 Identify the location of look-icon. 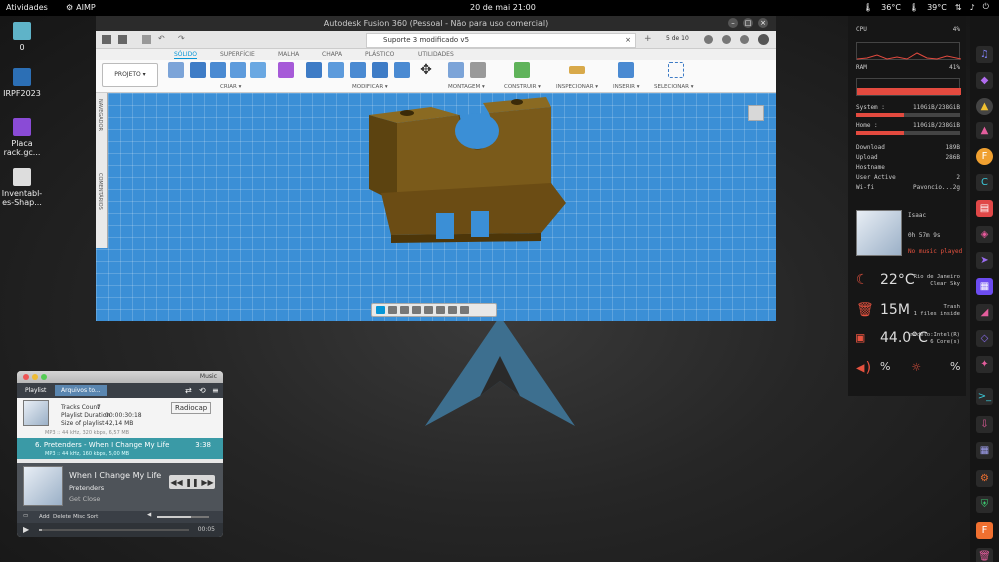
(392, 310).